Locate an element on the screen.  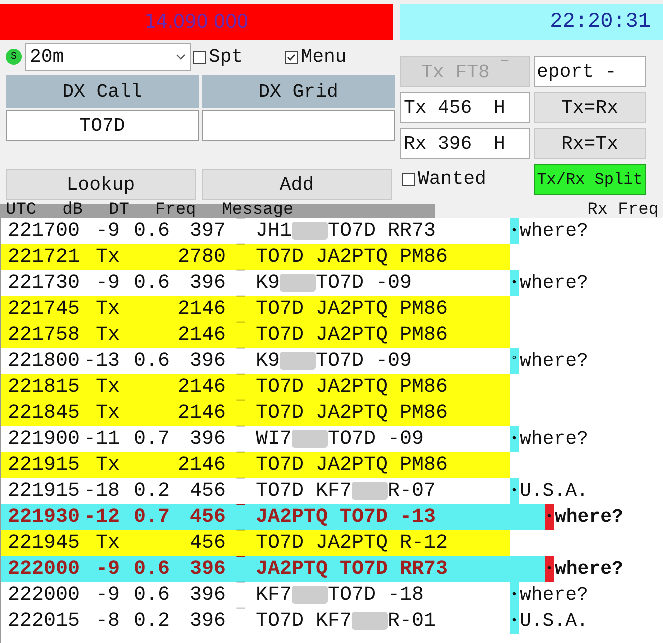
decode-row: 221700 -9 0.6 397 ¯ JH1 TO7D RR73 is located at coordinates (255, 231).